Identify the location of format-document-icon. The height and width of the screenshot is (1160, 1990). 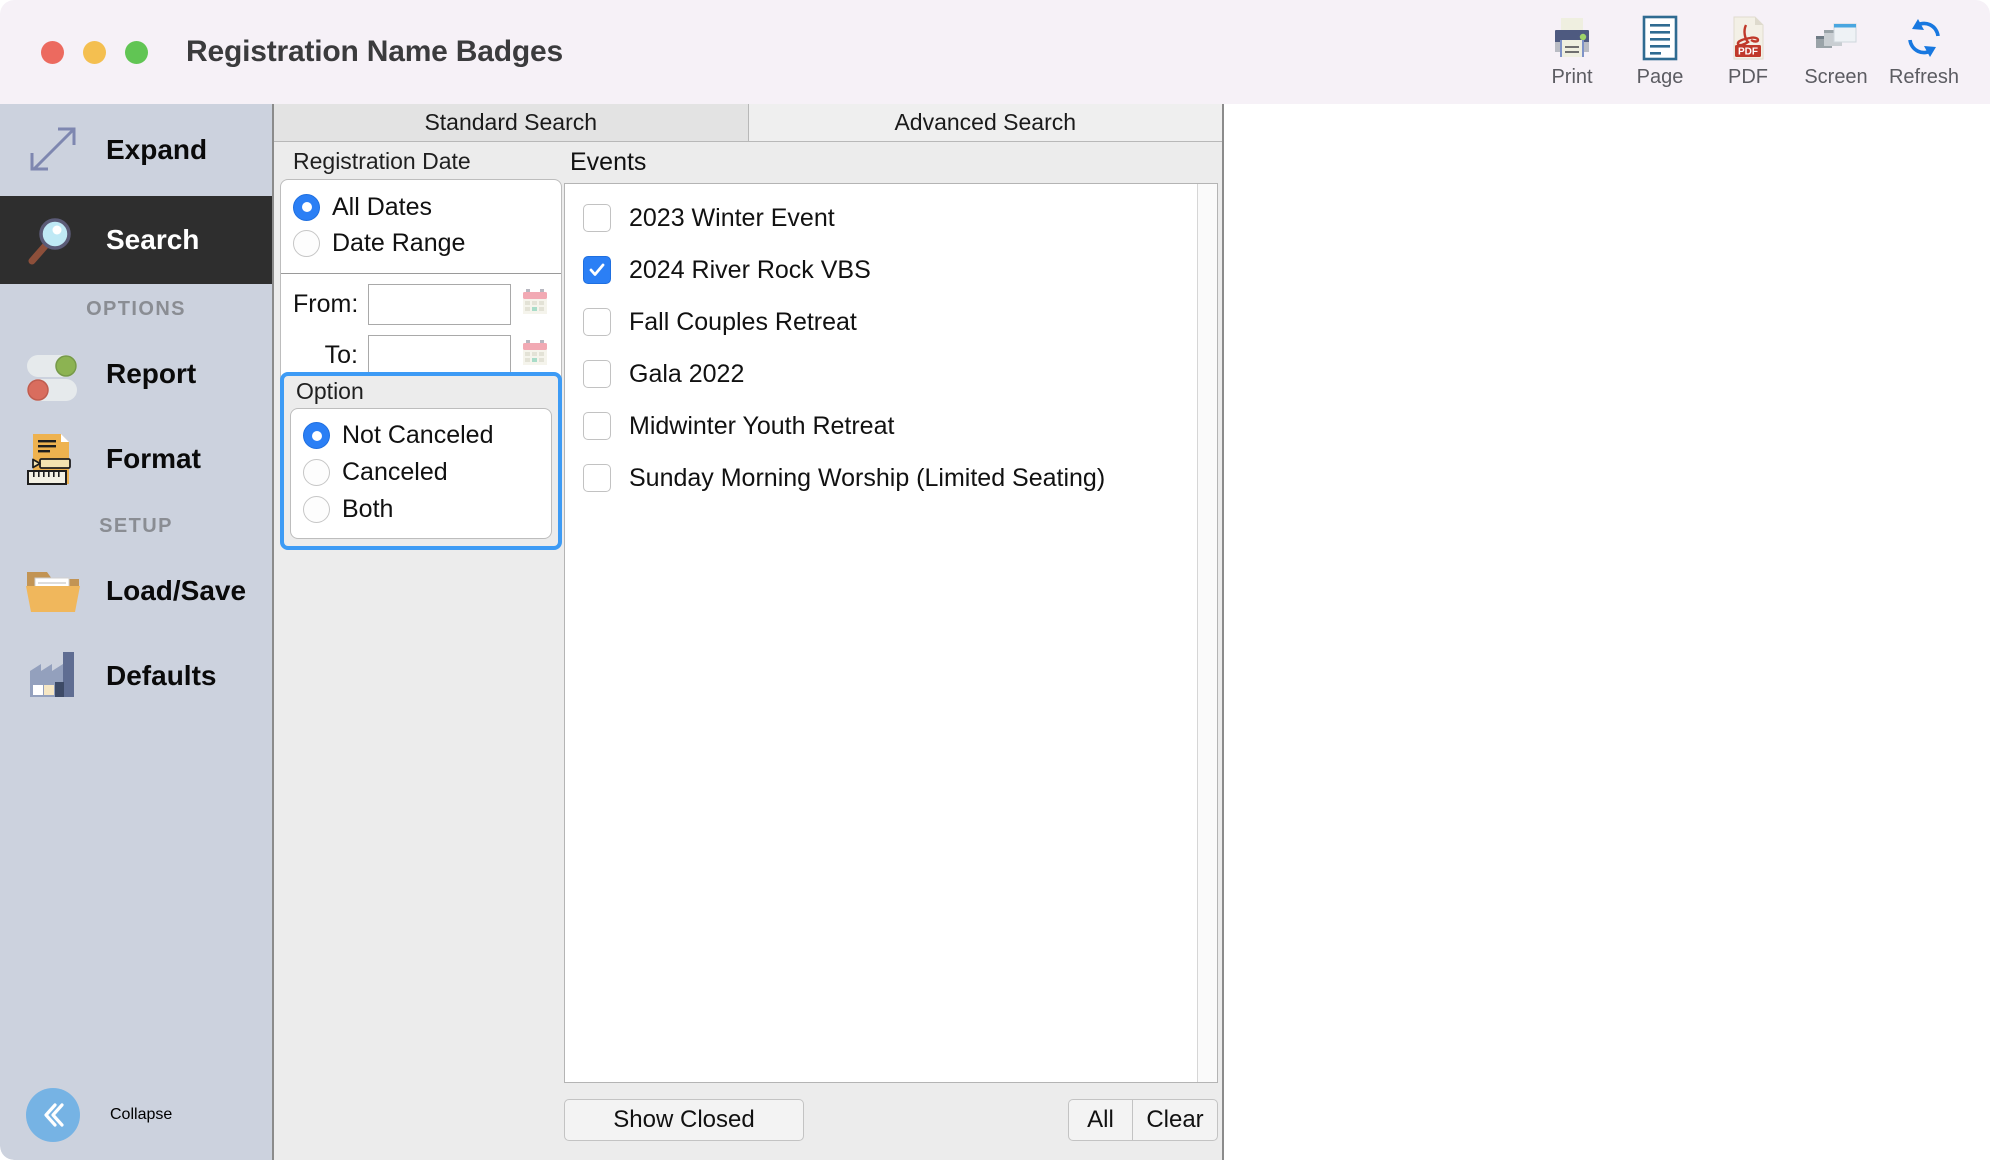
(53, 459).